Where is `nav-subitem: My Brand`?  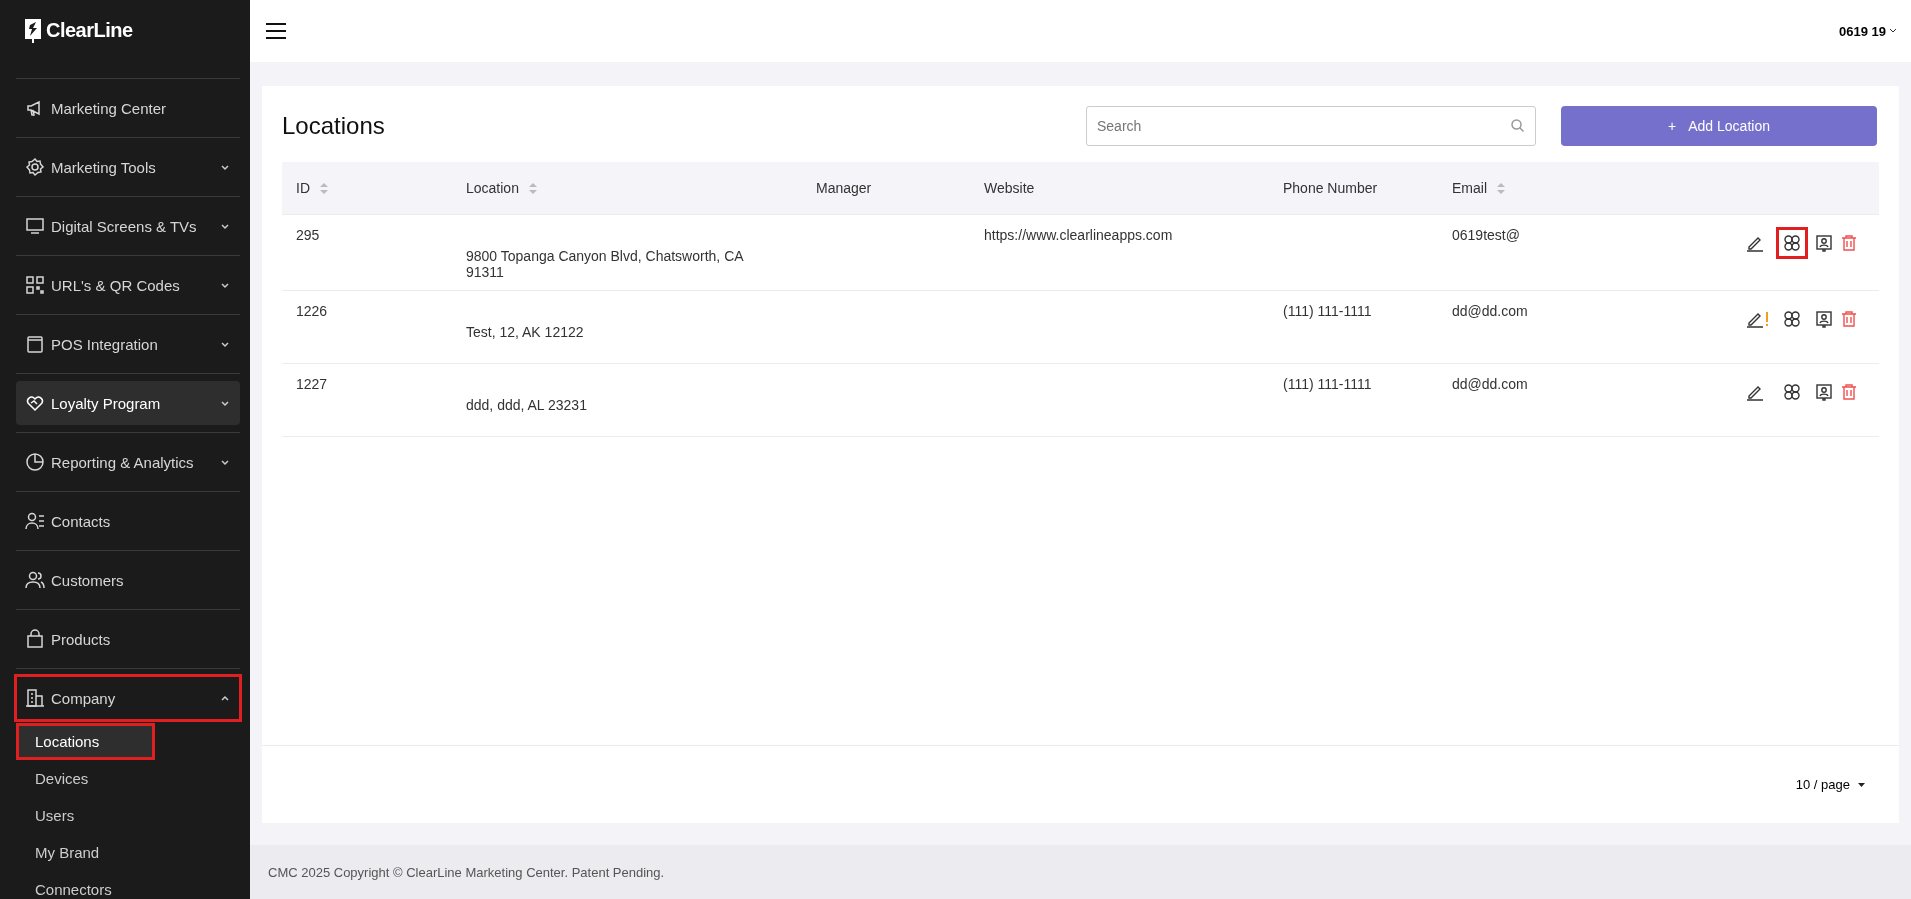
nav-subitem: My Brand is located at coordinates (128, 852).